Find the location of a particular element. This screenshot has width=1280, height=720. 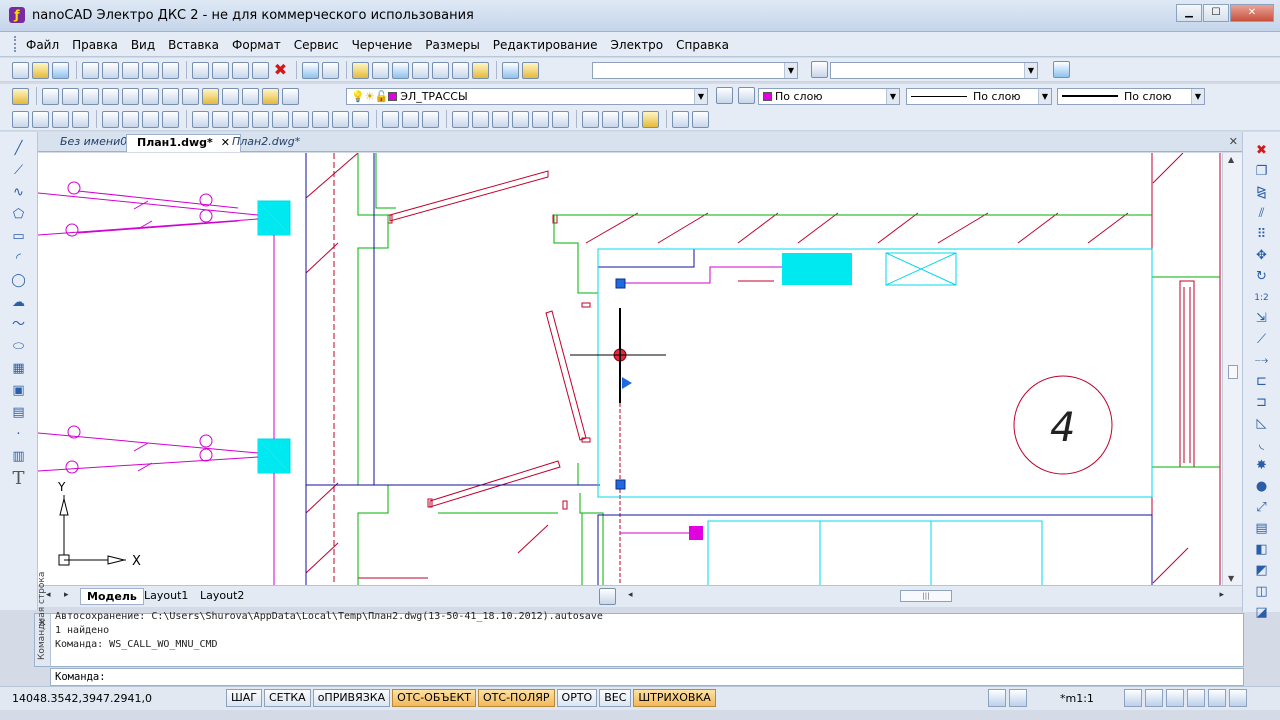

point-tool-icon: · is located at coordinates (19, 435).